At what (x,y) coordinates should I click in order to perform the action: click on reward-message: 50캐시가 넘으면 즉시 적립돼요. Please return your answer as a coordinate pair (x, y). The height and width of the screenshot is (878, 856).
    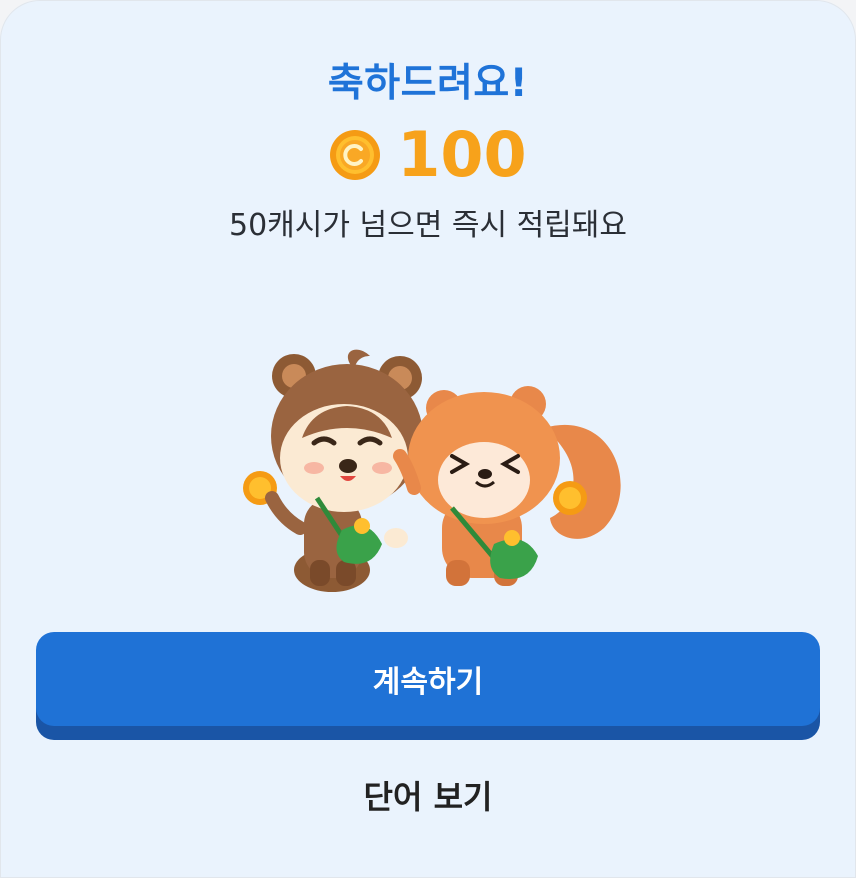
    Looking at the image, I should click on (428, 225).